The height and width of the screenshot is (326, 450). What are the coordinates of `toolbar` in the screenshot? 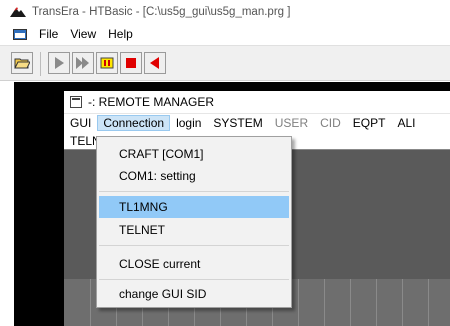 It's located at (225, 63).